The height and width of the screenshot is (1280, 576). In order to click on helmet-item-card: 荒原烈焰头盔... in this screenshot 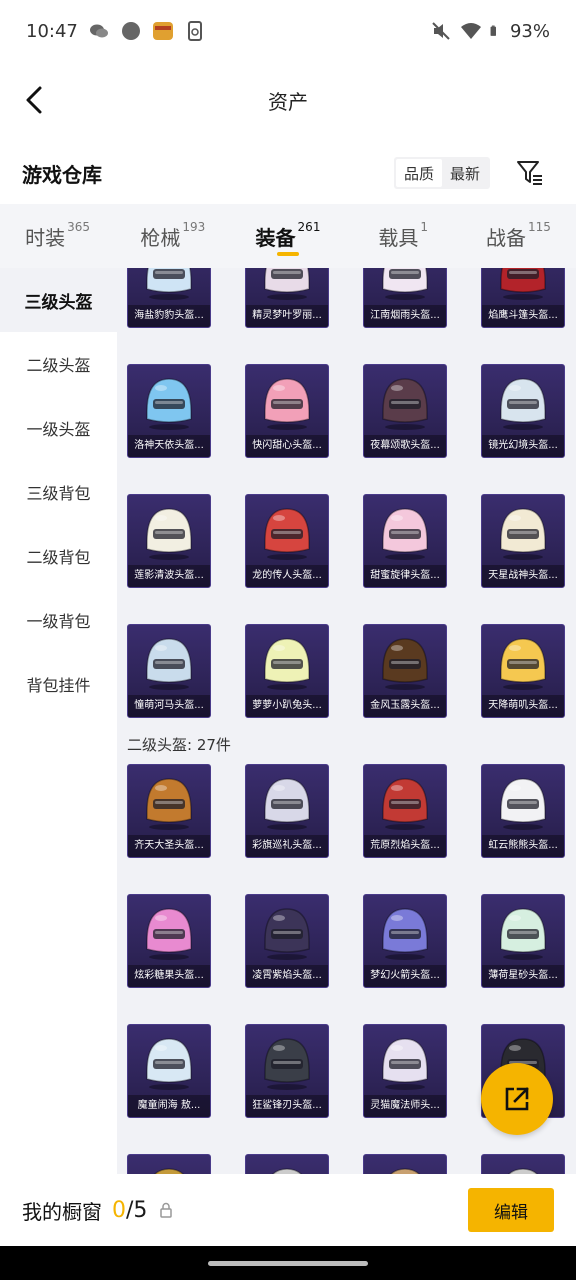, I will do `click(405, 811)`.